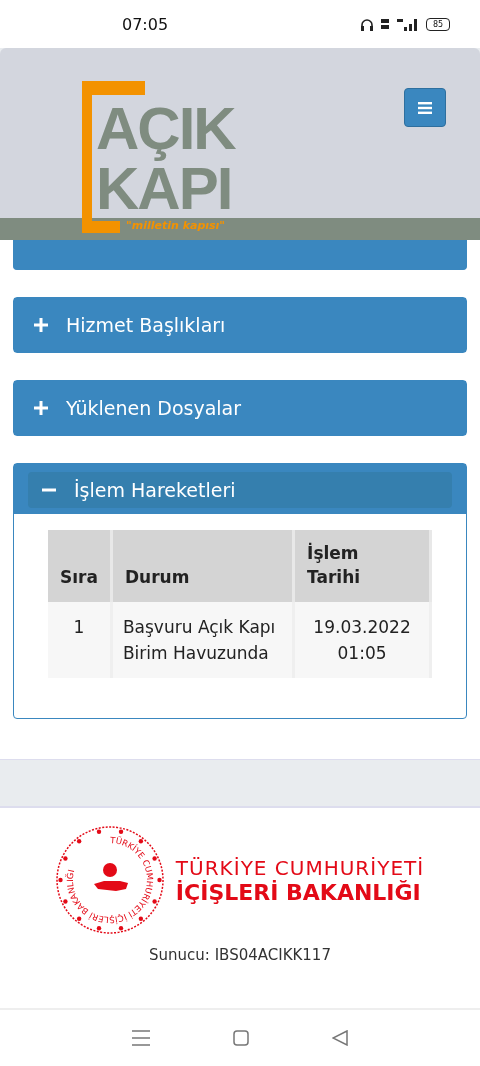 The width and height of the screenshot is (480, 1066). What do you see at coordinates (298, 892) in the screenshot?
I see `organization-name: İÇİŞLERİ BAKANLIĞI` at bounding box center [298, 892].